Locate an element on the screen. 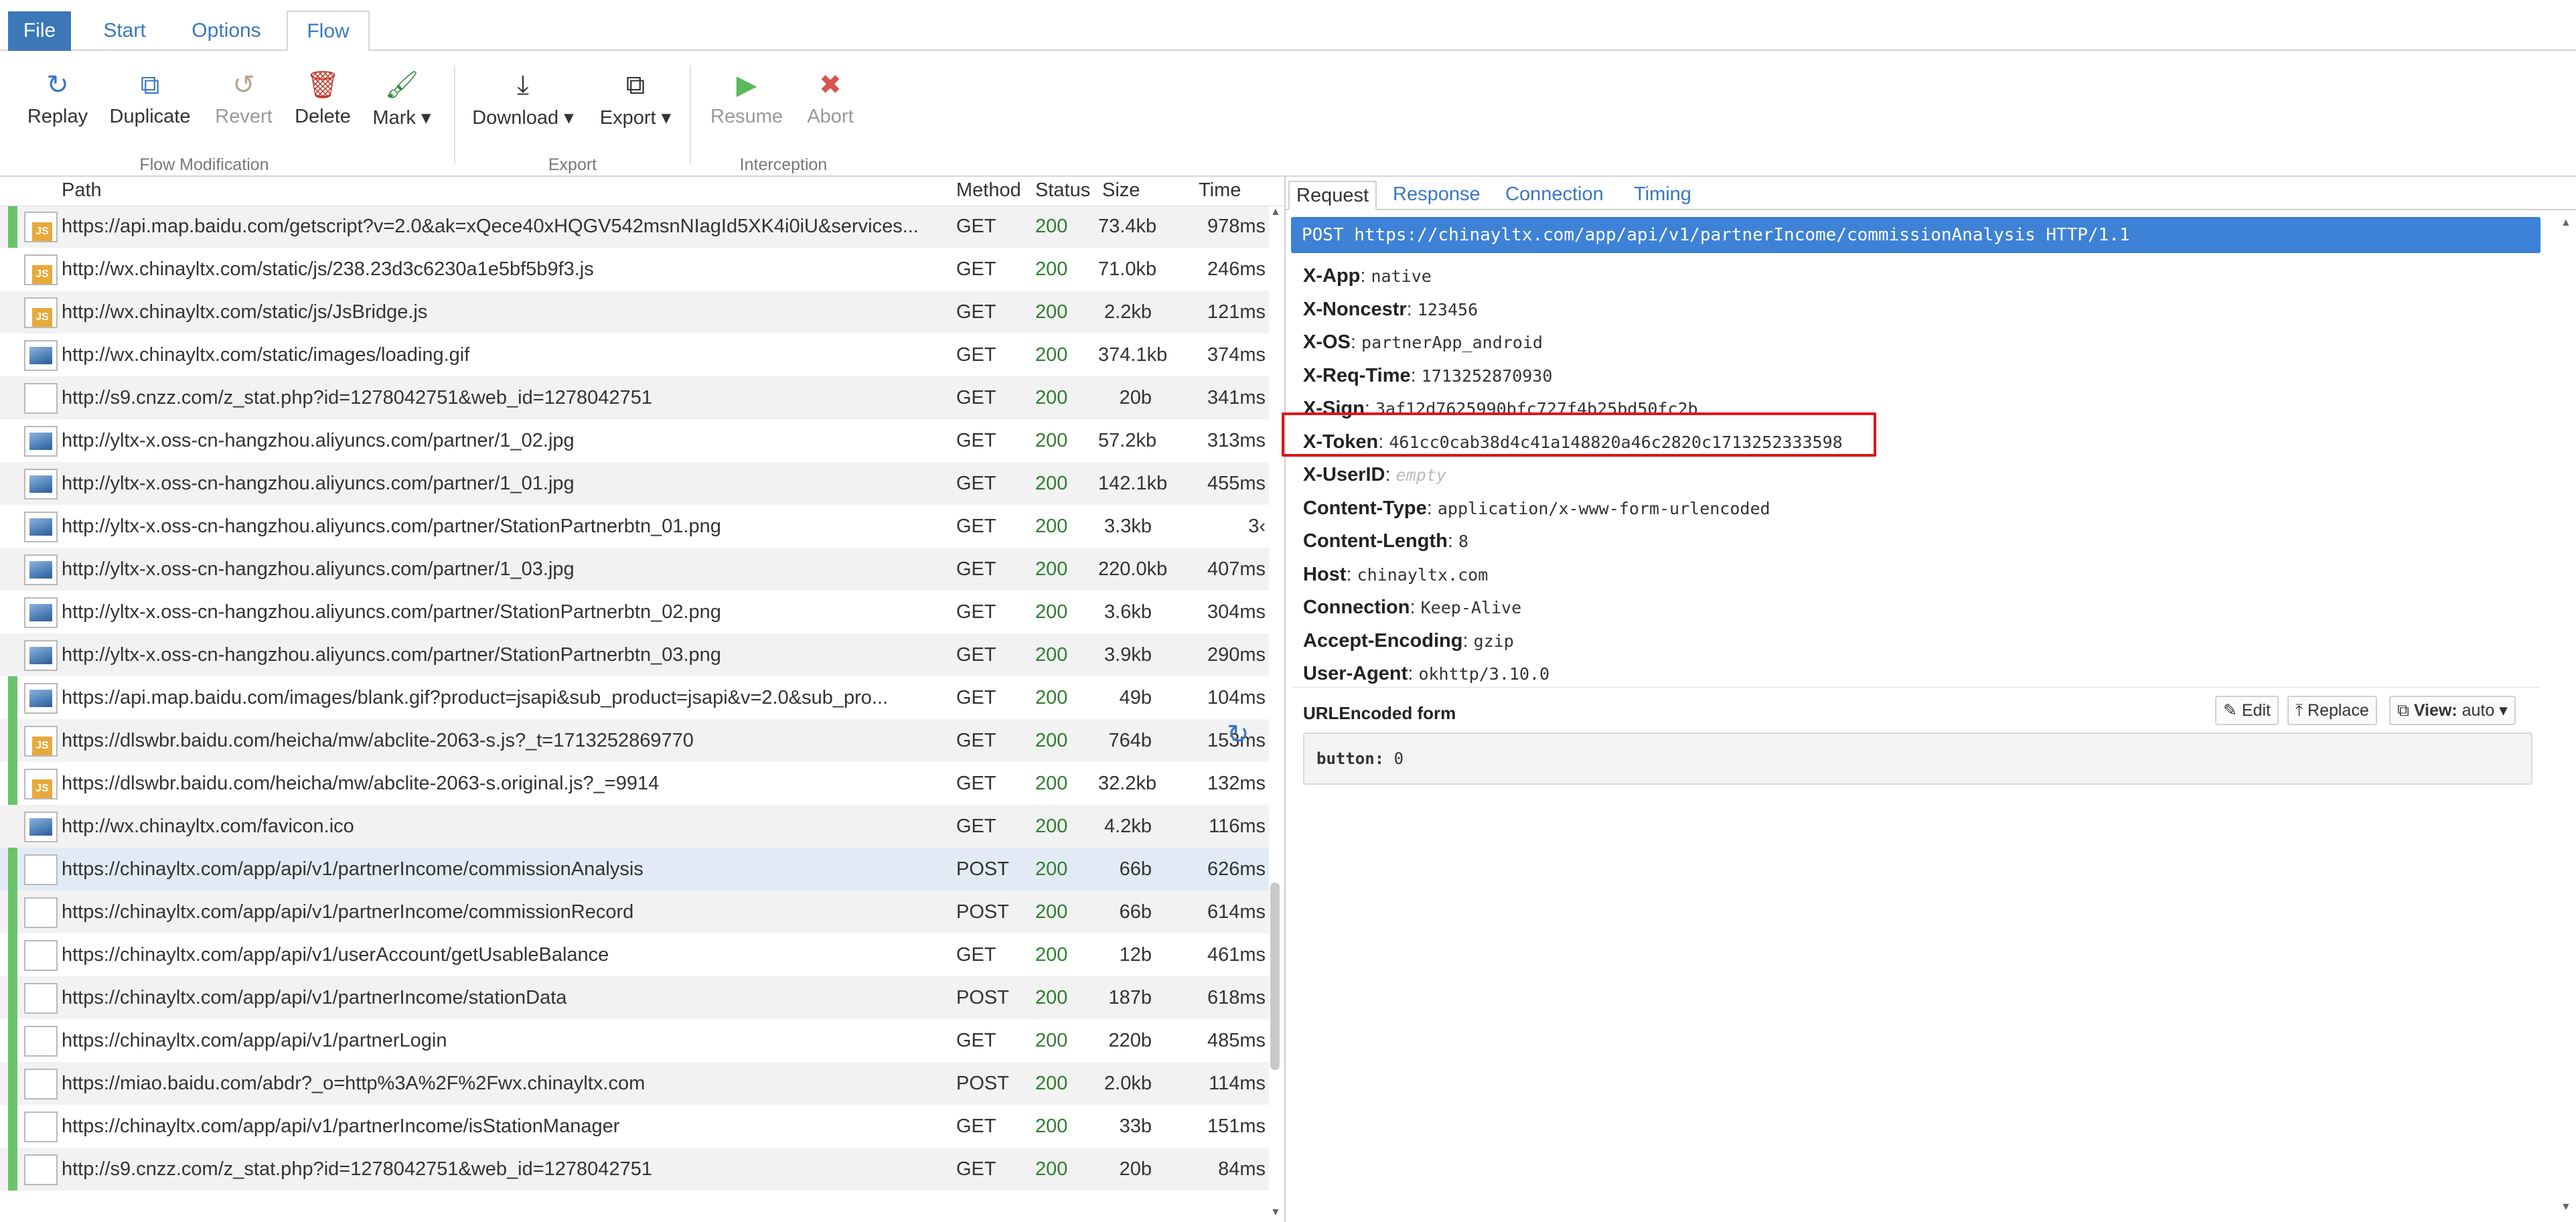 The width and height of the screenshot is (2576, 1222). flow-size: 32.2kb is located at coordinates (1127, 783).